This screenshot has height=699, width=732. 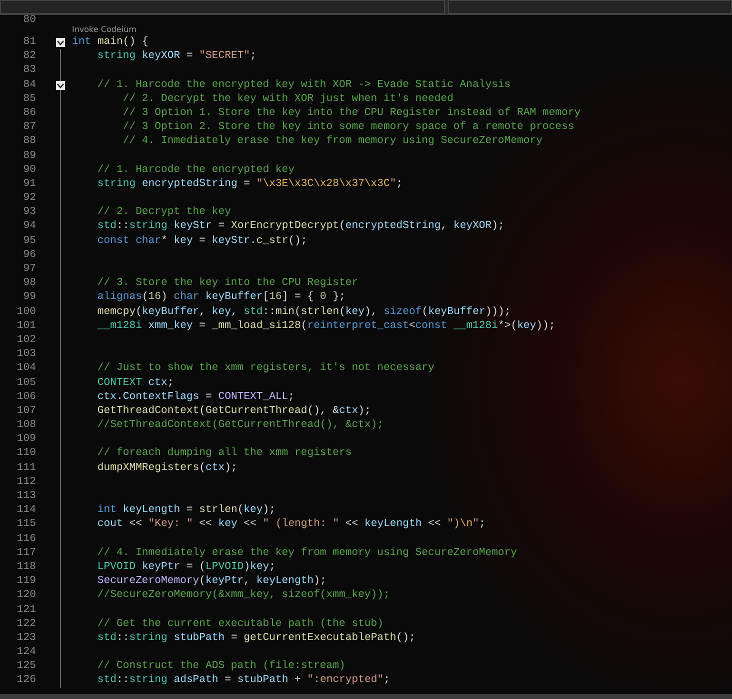 I want to click on line-number: 116, so click(x=26, y=539).